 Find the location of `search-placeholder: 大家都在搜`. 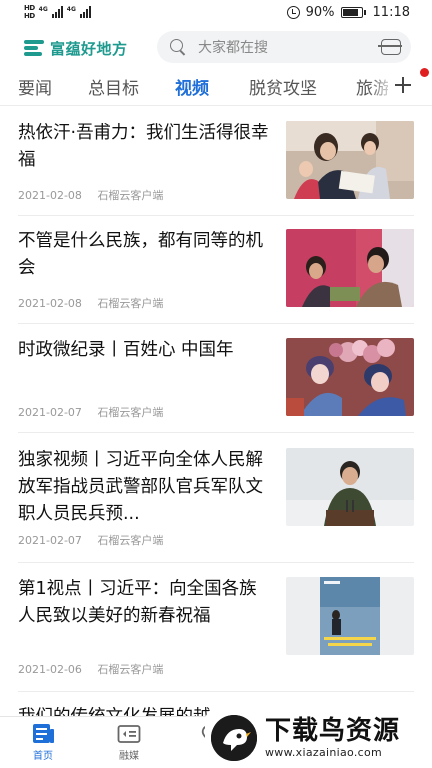

search-placeholder: 大家都在搜 is located at coordinates (233, 48).